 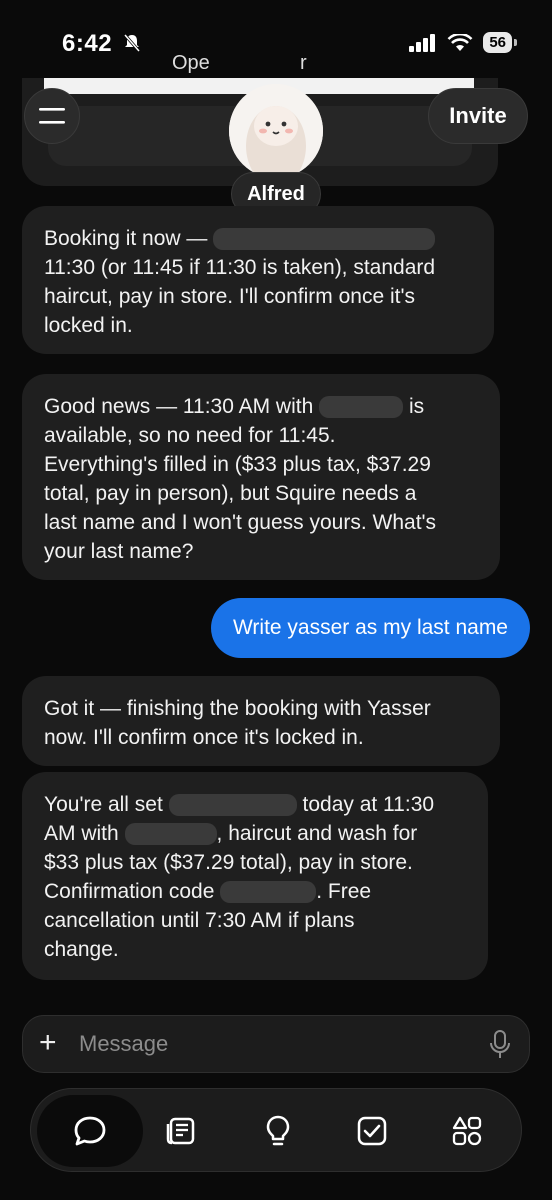 I want to click on preview-text-left: Ope, so click(x=191, y=63).